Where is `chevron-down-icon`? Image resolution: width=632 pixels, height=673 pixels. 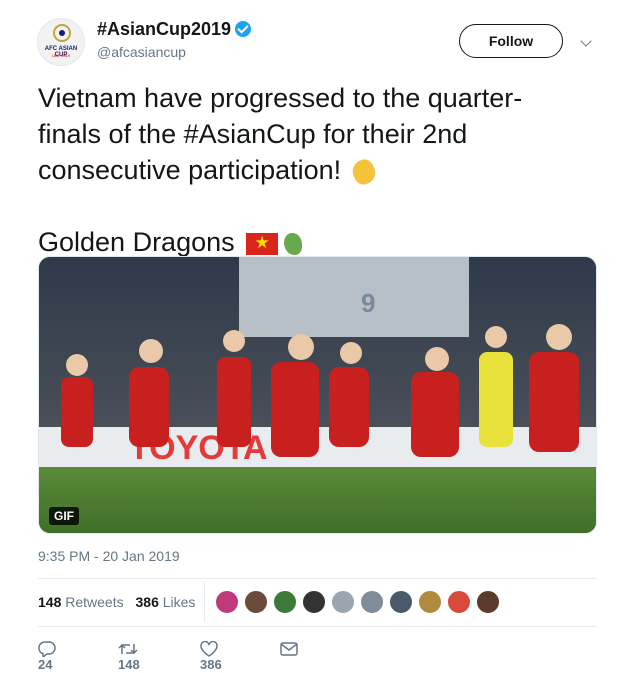
chevron-down-icon is located at coordinates (586, 41).